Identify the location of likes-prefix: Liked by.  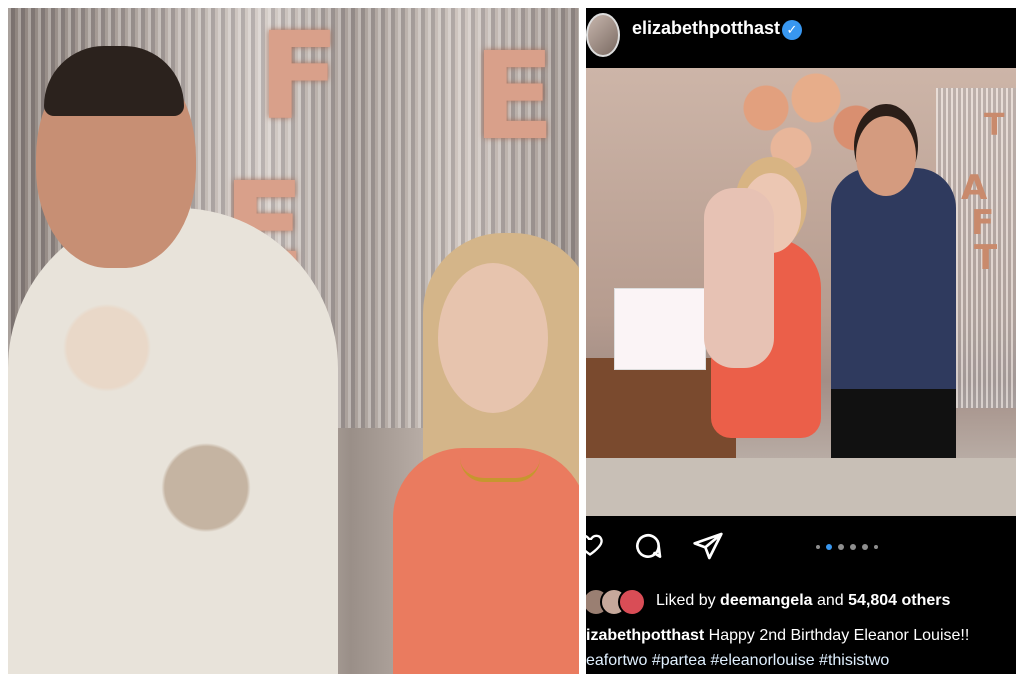
(686, 600).